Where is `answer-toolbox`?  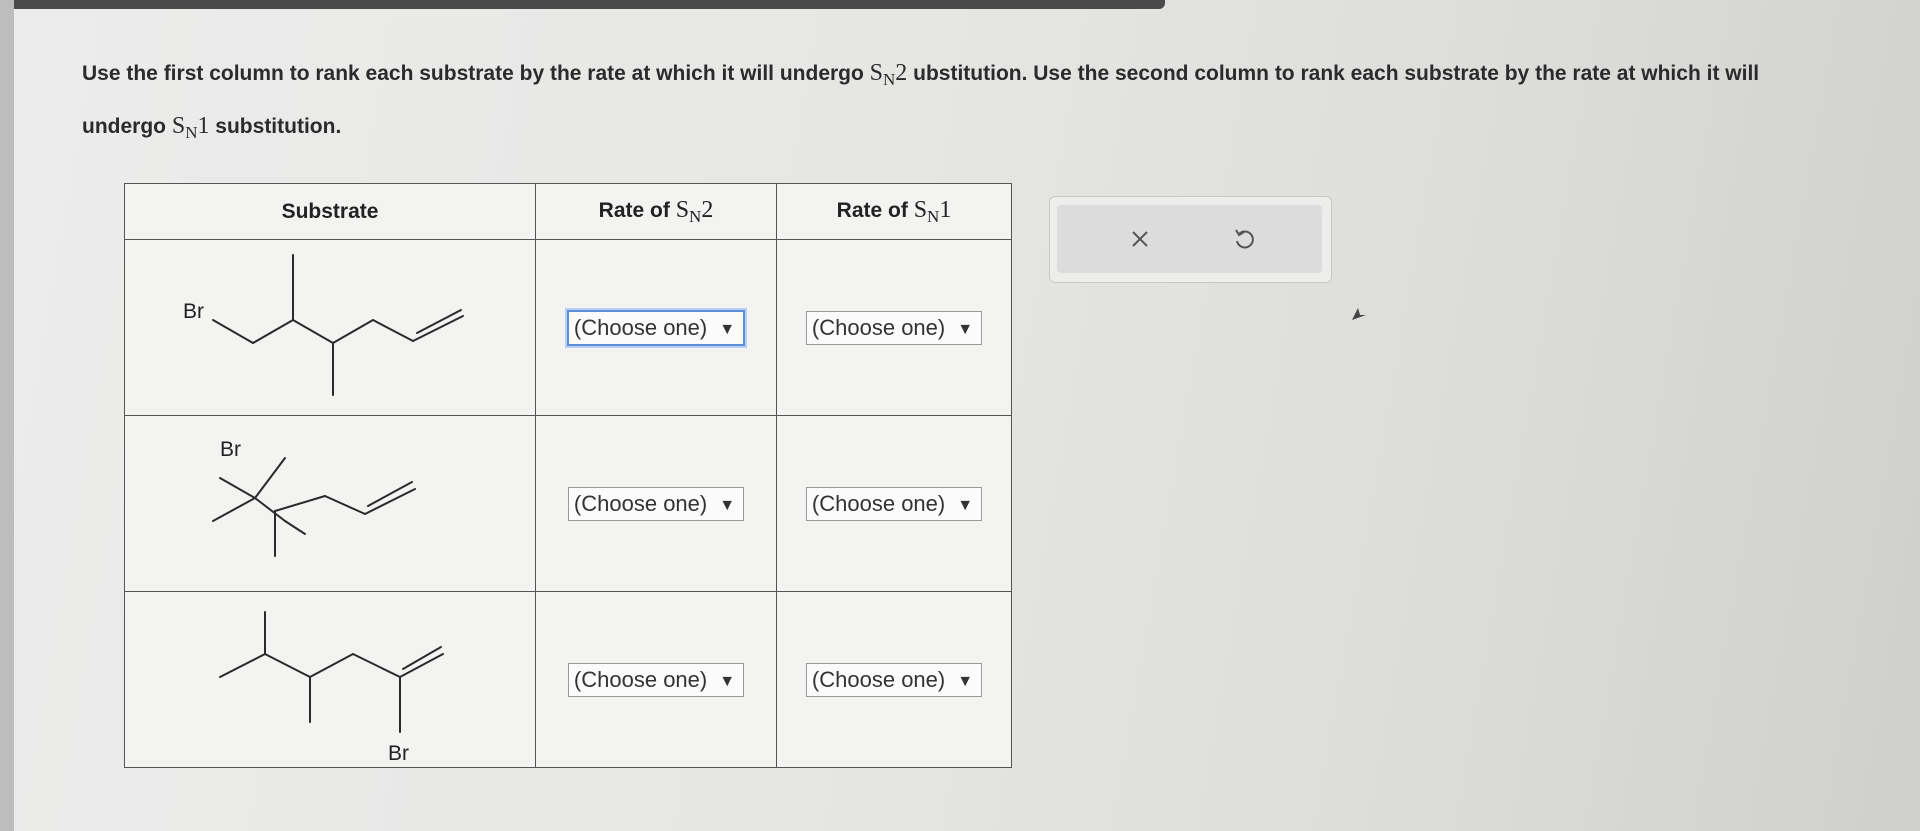 answer-toolbox is located at coordinates (1190, 239).